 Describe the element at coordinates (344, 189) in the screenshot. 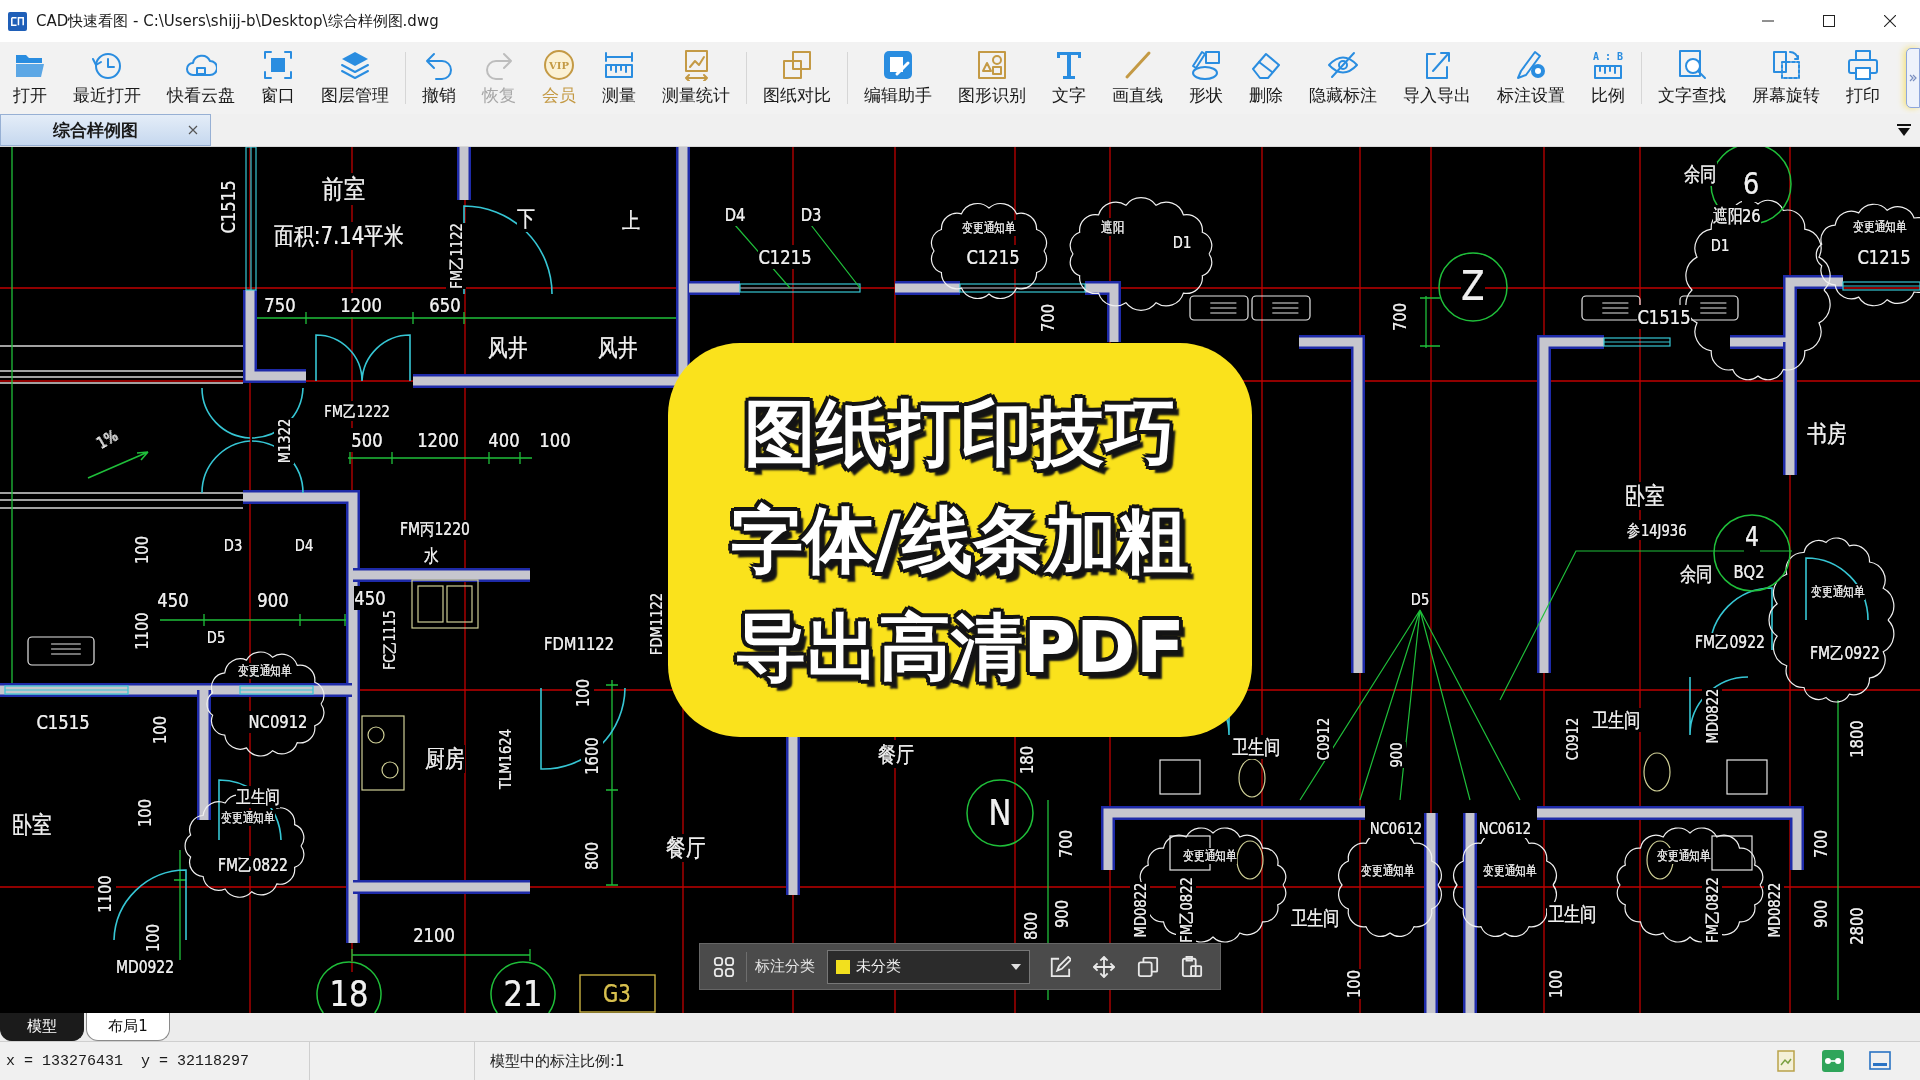

I see `room-label: 前室` at that location.